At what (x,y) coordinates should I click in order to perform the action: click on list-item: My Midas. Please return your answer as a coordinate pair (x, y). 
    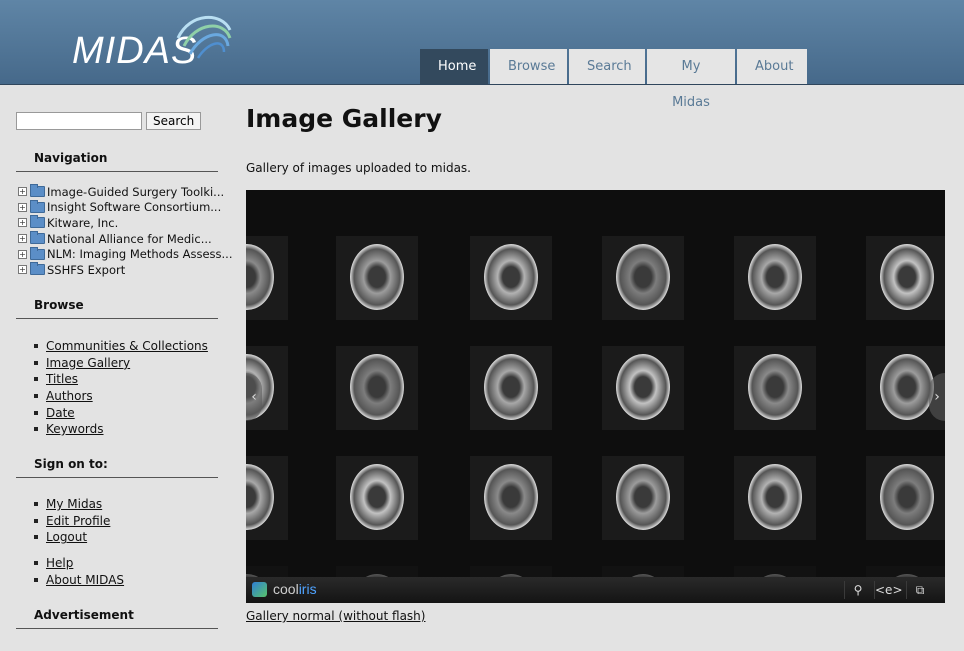
    Looking at the image, I should click on (72, 504).